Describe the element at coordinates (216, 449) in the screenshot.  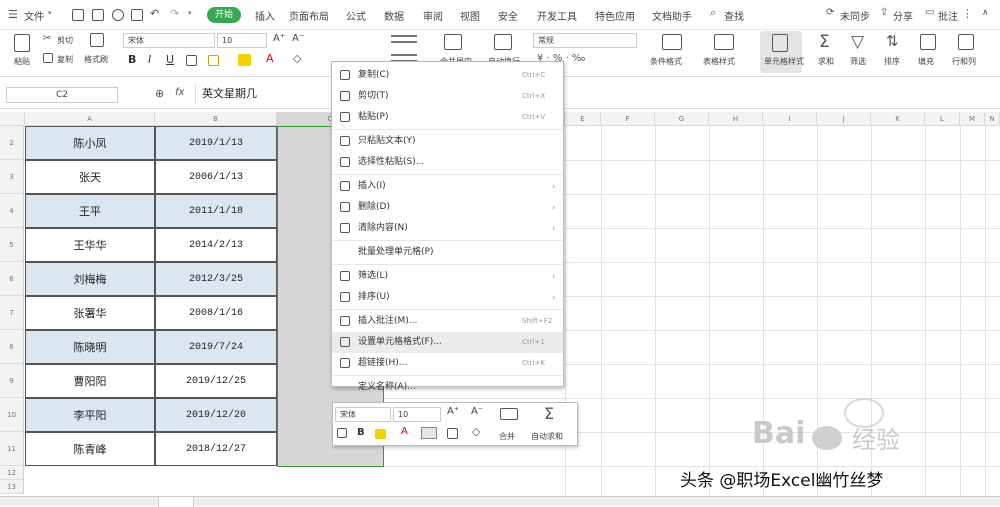
I see `cell-date: 2018/12/27` at that location.